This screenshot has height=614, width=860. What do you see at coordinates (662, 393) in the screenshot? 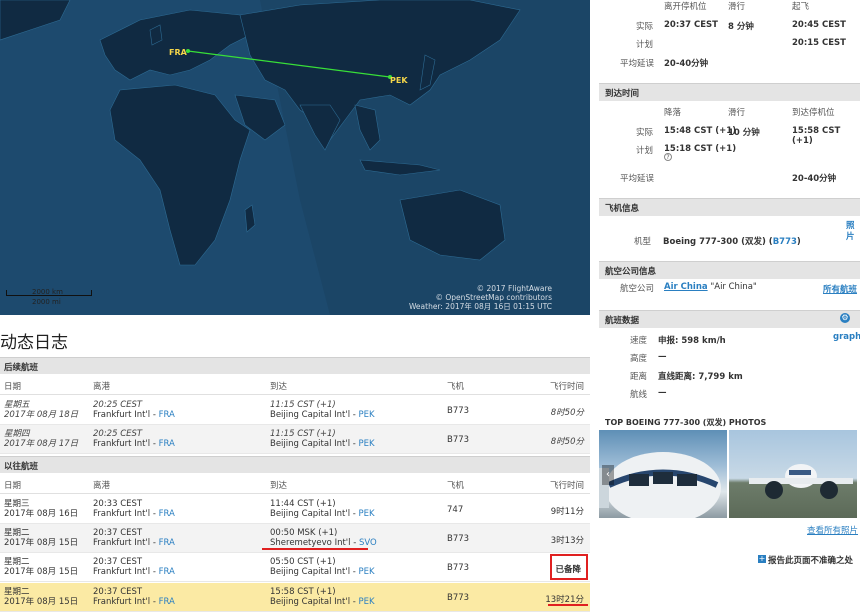
I see `route-value: —` at bounding box center [662, 393].